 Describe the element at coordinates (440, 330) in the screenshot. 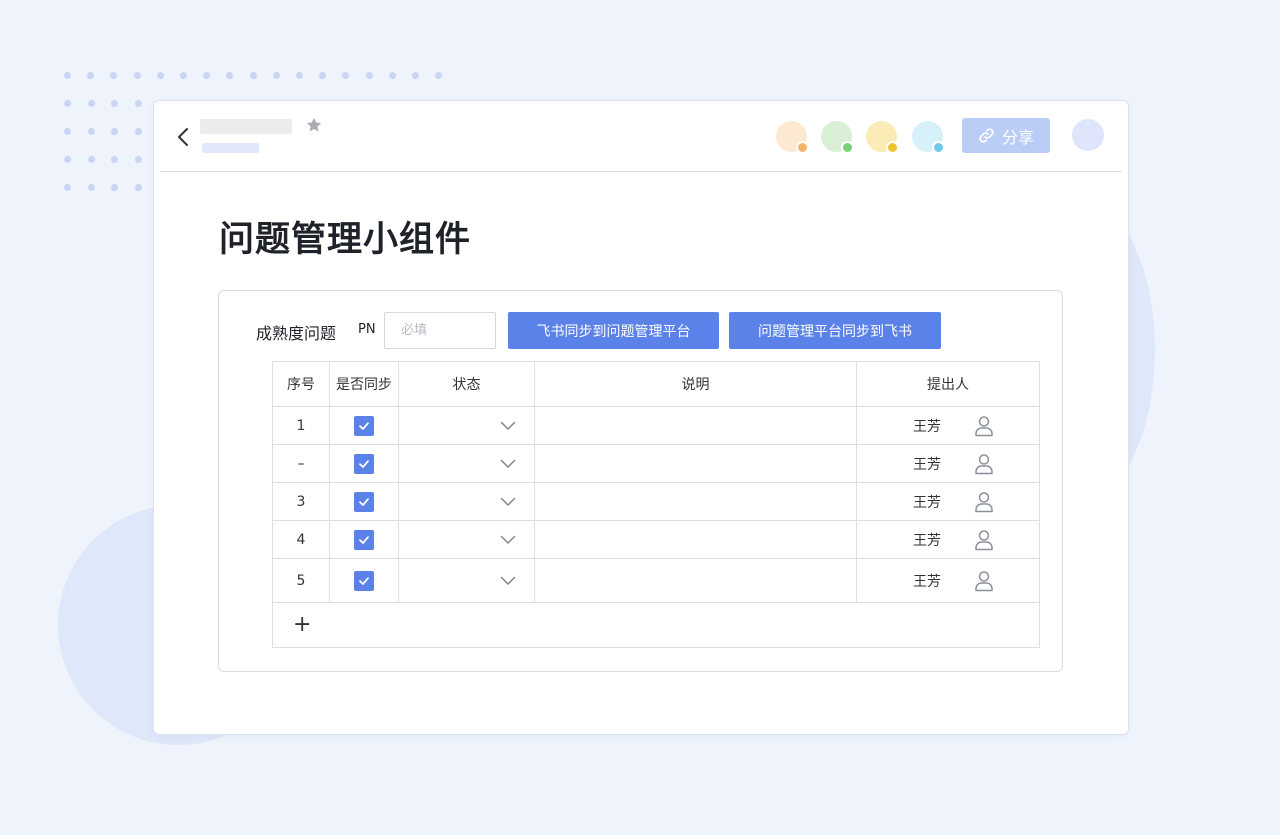

I see `pn-input` at that location.